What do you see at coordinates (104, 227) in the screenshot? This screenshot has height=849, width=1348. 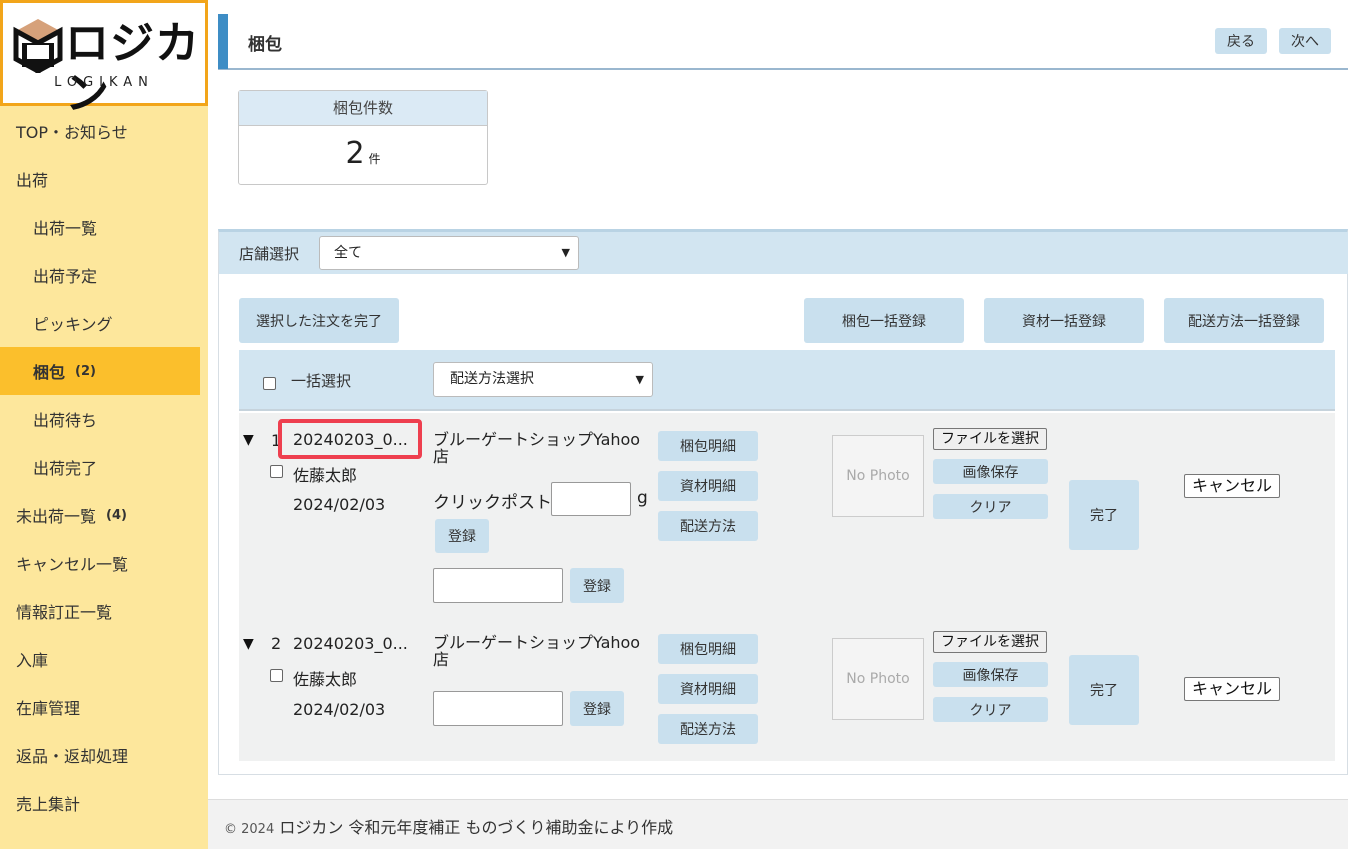 I see `sidebar-item-shipping-list: 出荷一覧` at bounding box center [104, 227].